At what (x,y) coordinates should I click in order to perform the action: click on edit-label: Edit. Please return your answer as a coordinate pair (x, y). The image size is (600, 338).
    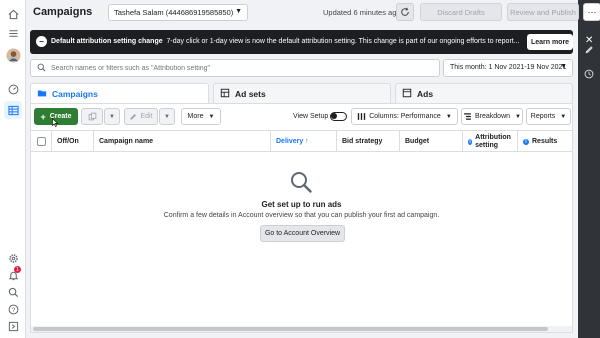
    Looking at the image, I should click on (146, 116).